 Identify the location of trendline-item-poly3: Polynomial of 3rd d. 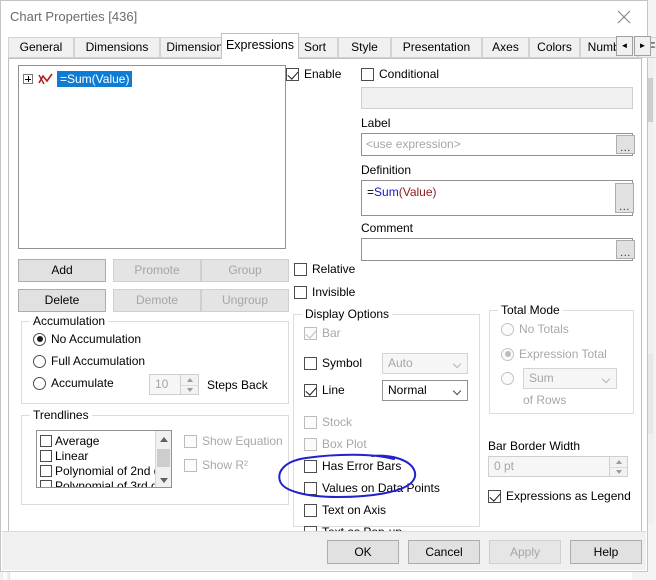
(99, 483).